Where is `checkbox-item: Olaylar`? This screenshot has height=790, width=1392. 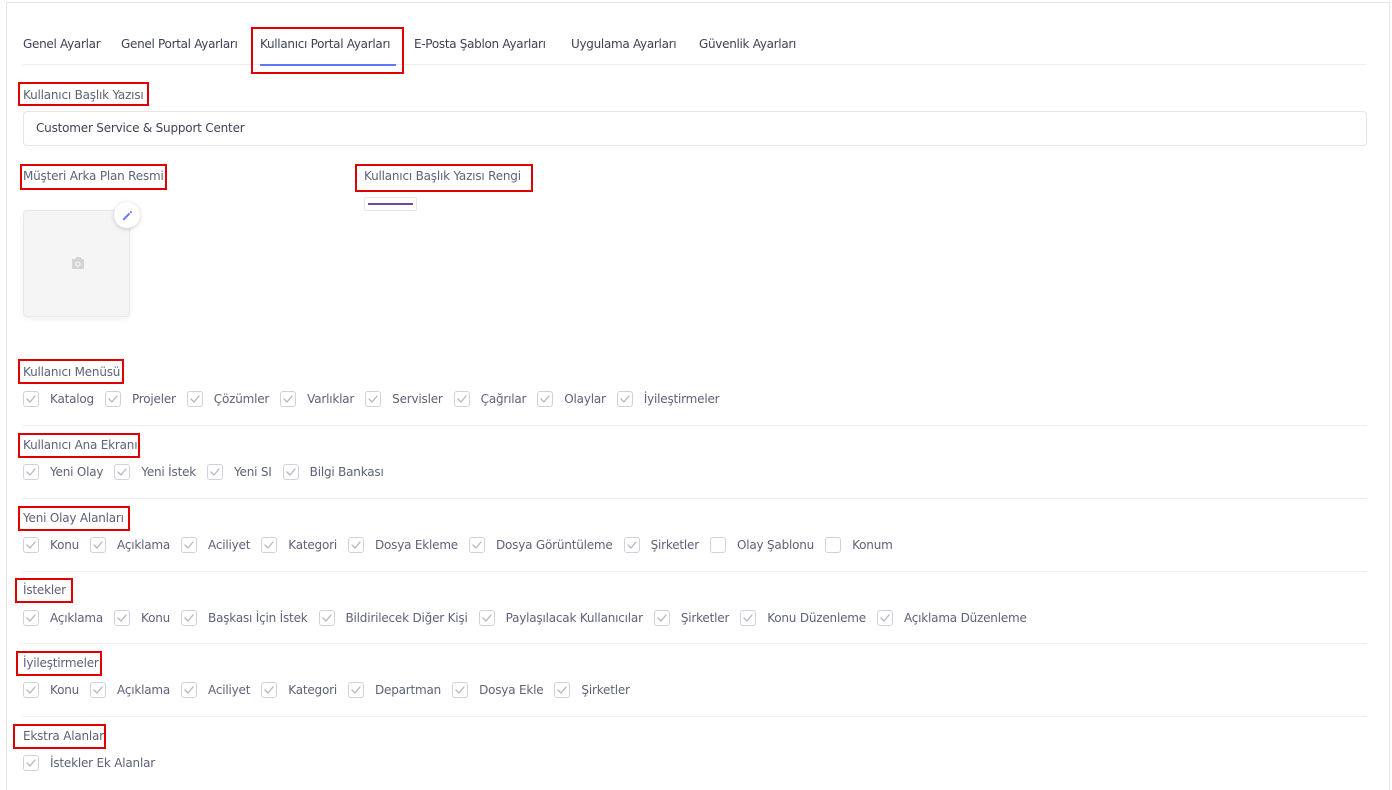 checkbox-item: Olaylar is located at coordinates (576, 399).